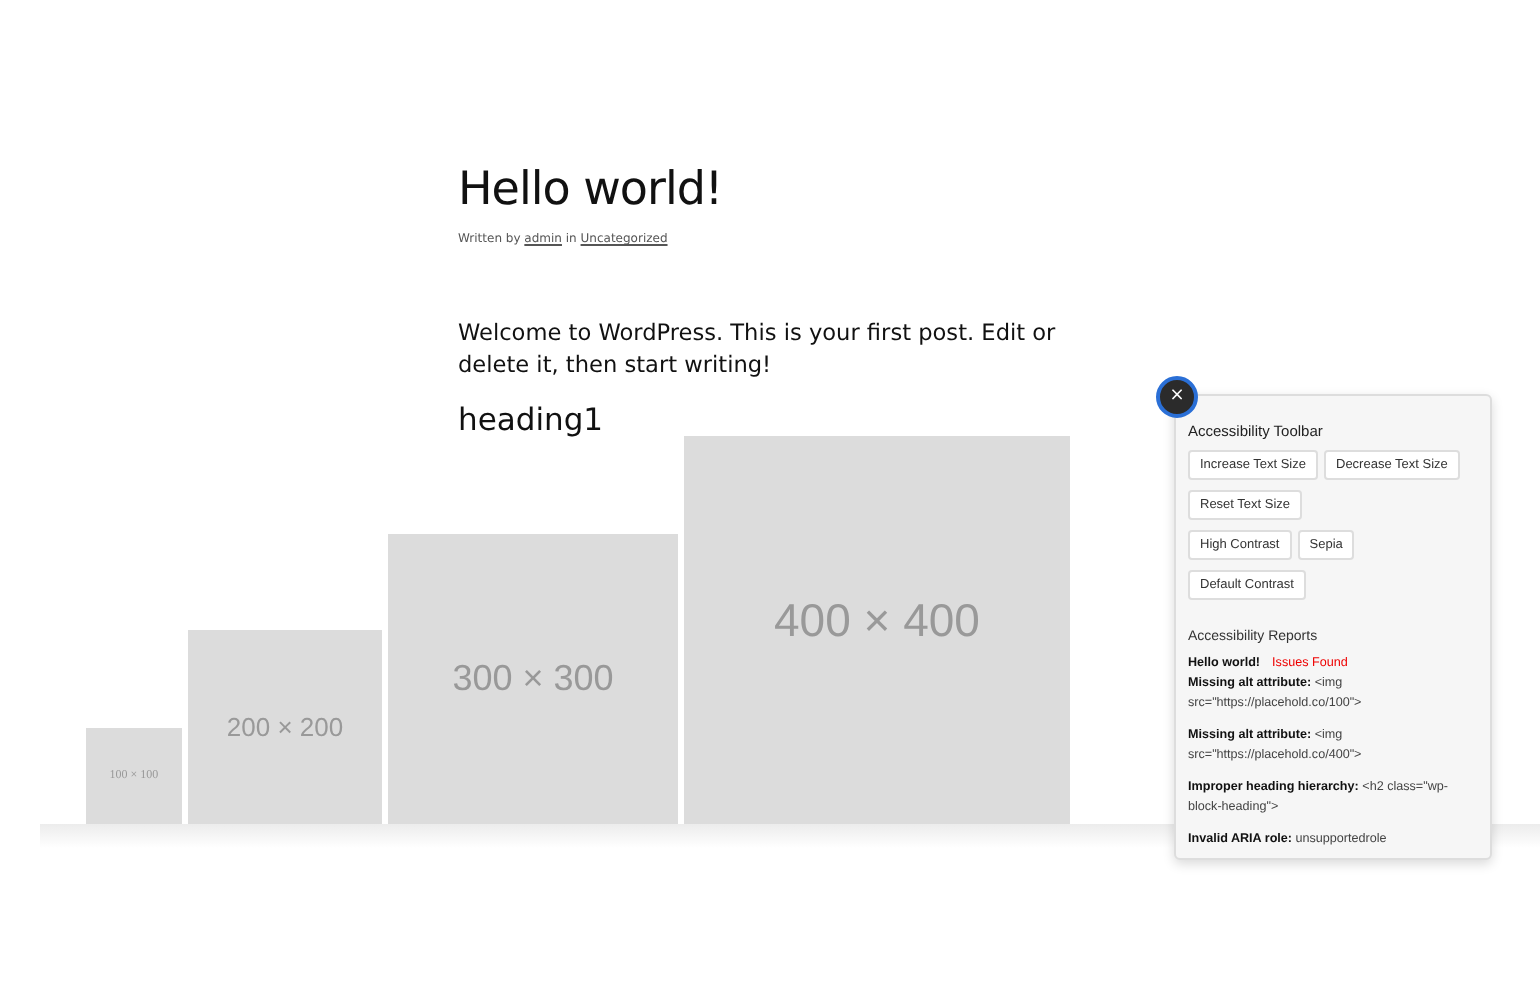 This screenshot has width=1540, height=1000. What do you see at coordinates (285, 727) in the screenshot?
I see `placeholder-image: 200 × 200` at bounding box center [285, 727].